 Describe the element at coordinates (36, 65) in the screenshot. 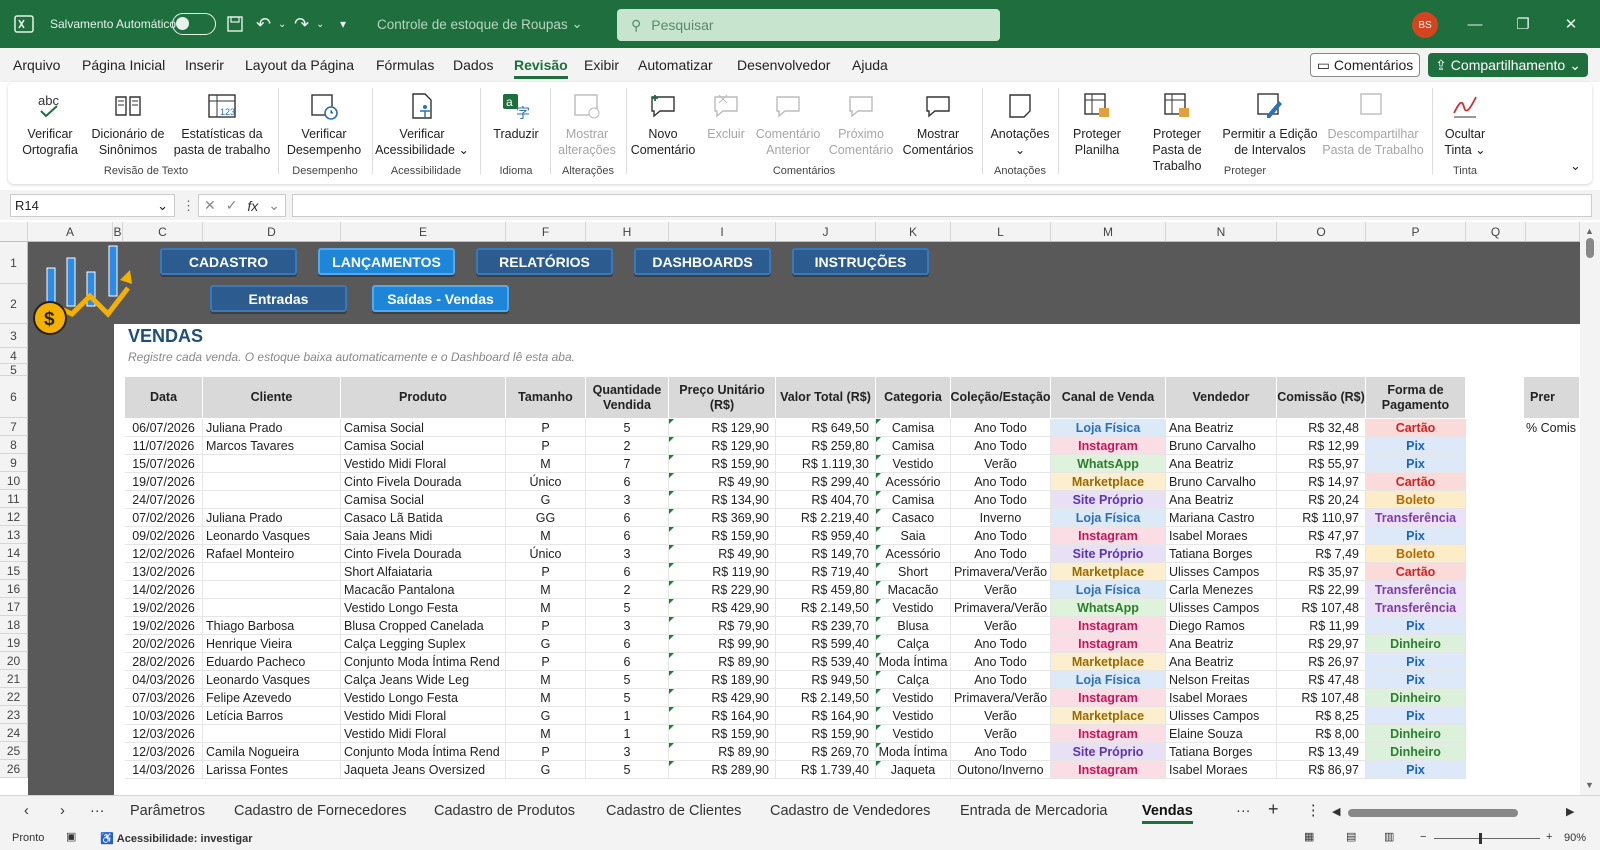

I see `menu-arquivo: Arquivo` at that location.